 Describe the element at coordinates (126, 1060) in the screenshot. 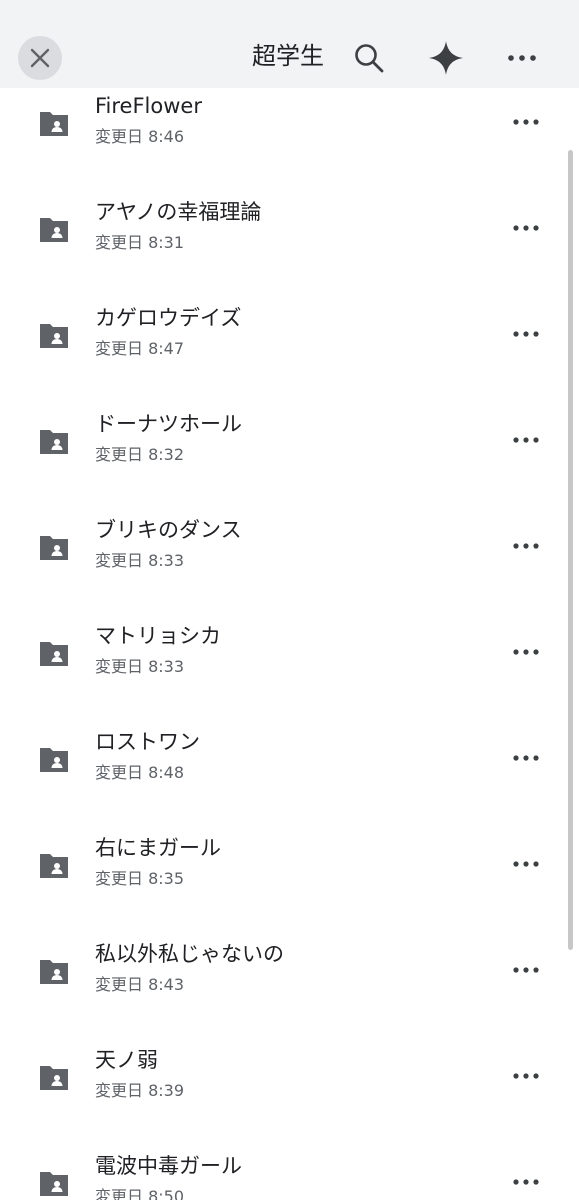

I see `file-name: 天ノ弱` at that location.